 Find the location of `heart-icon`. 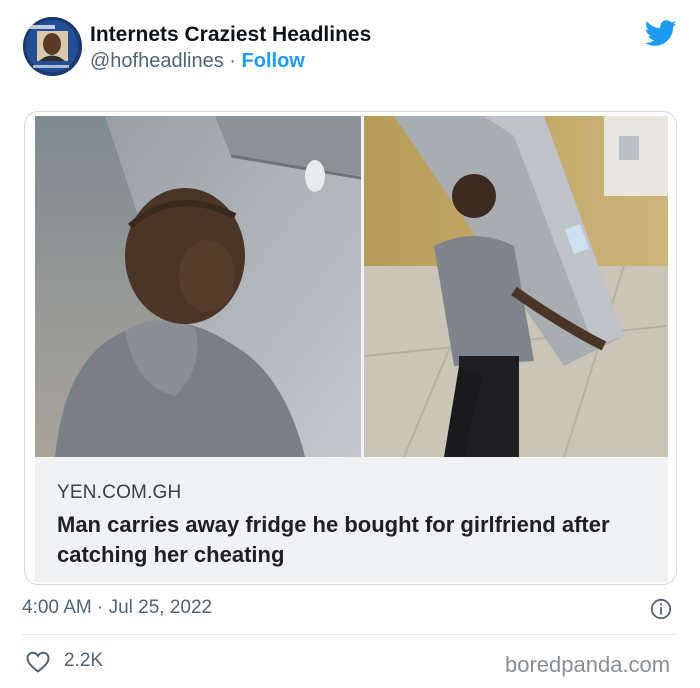

heart-icon is located at coordinates (38, 662).